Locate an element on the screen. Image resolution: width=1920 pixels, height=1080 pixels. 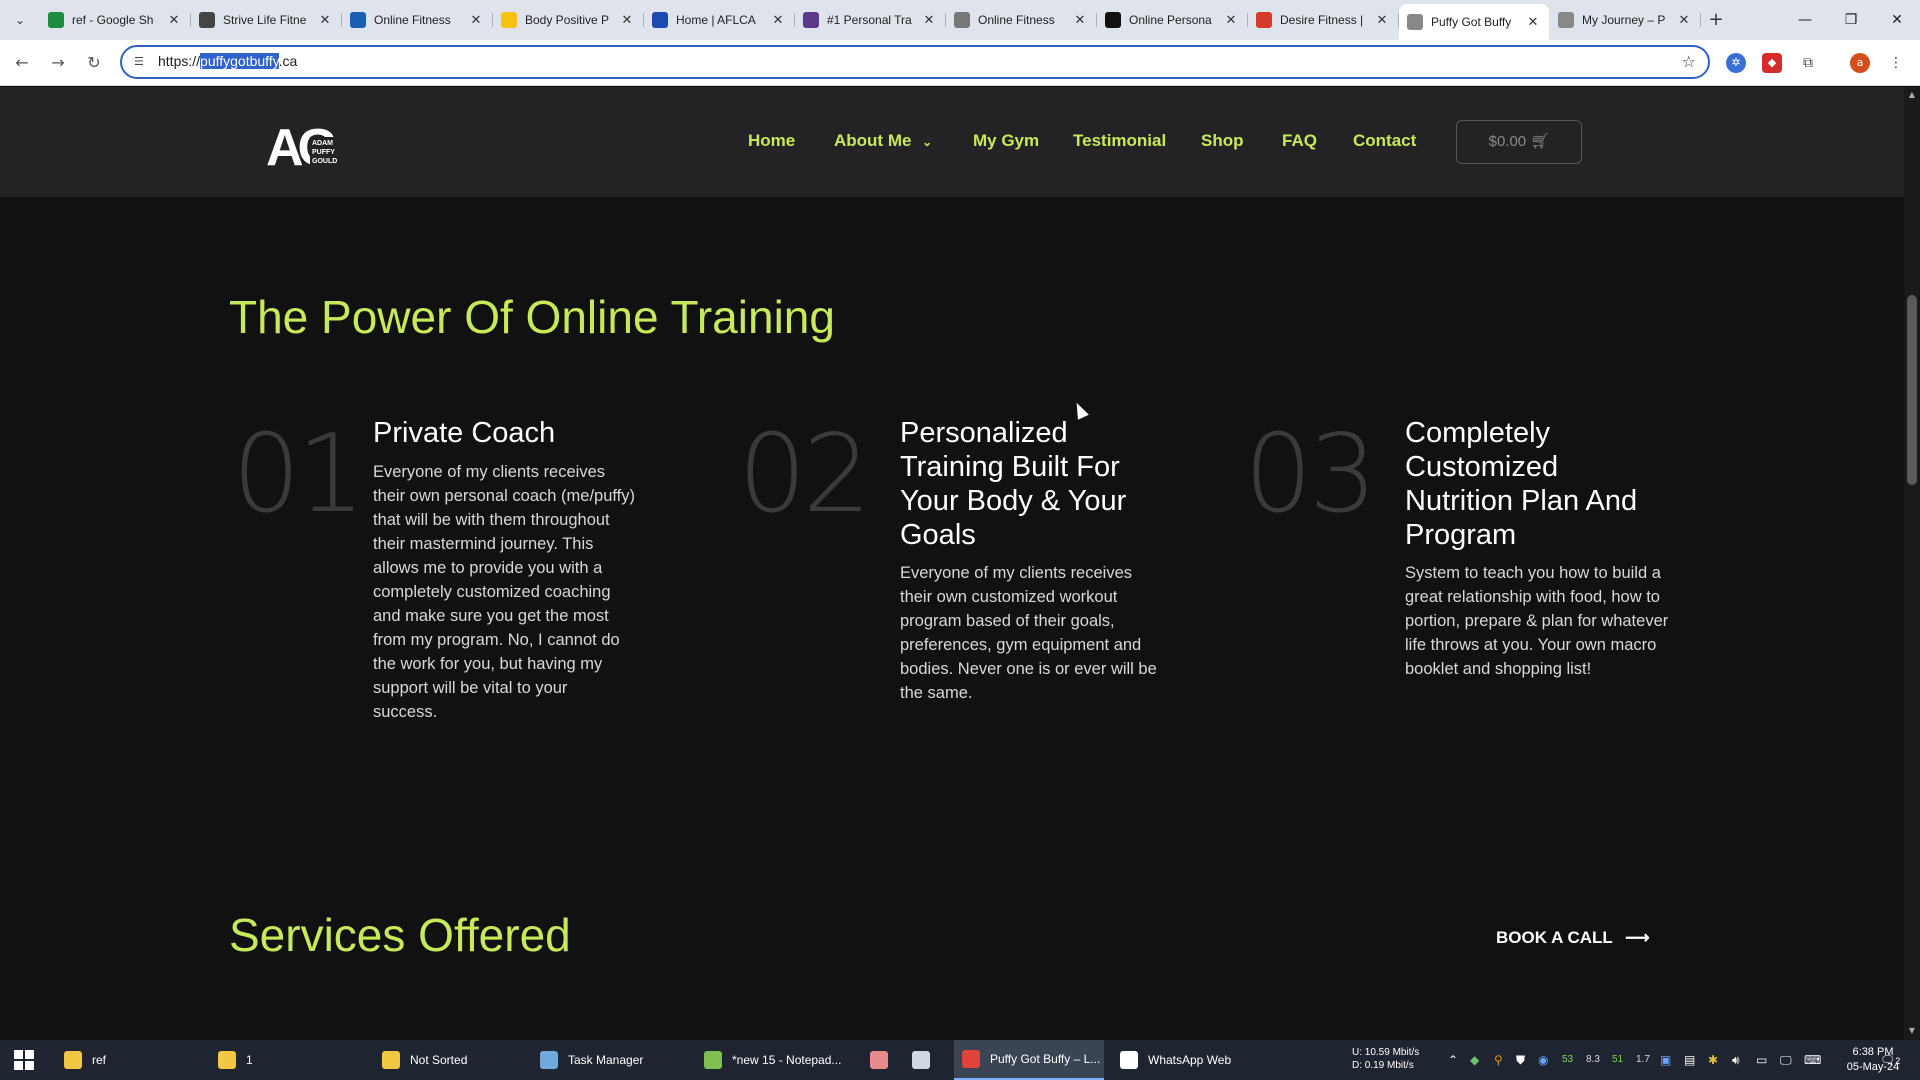
taskbar-item: Not Sorted is located at coordinates (449, 1060).